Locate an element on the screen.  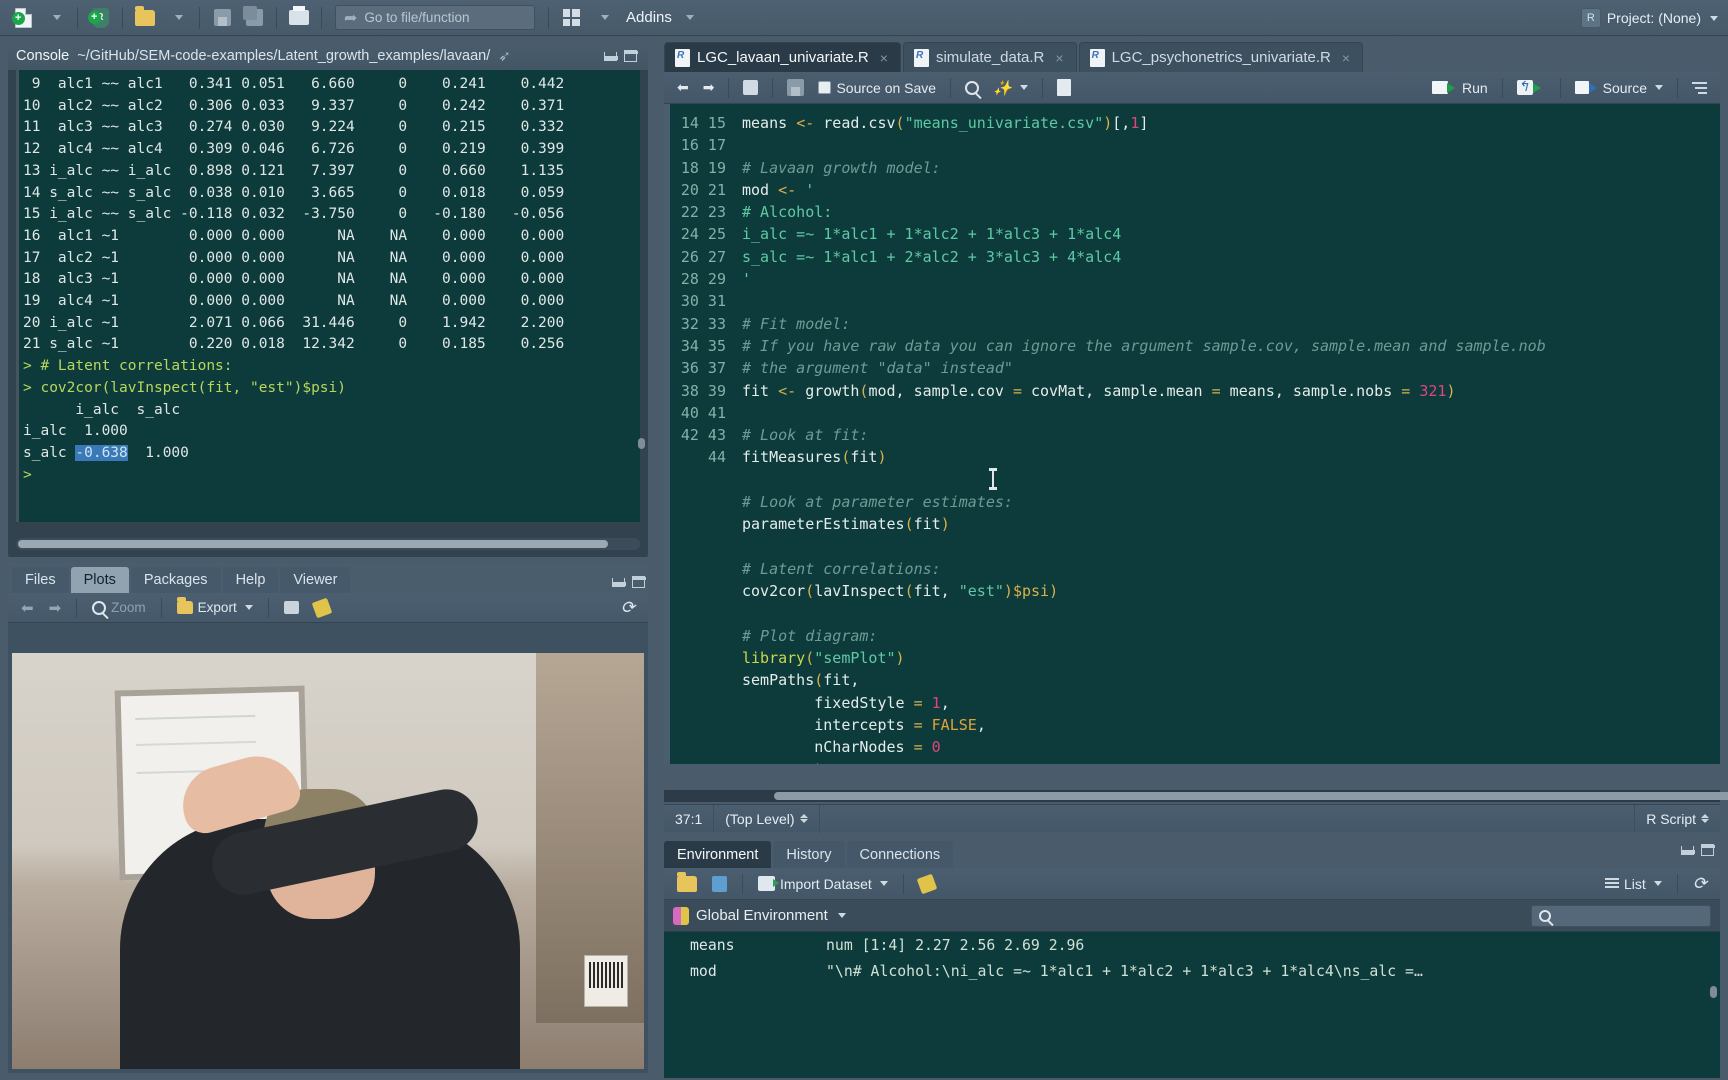
scope-selector: (Top Level) is located at coordinates (767, 818).